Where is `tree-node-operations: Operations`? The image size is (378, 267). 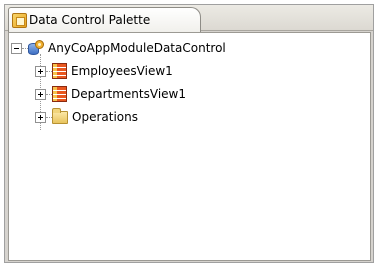 tree-node-operations: Operations is located at coordinates (86, 117).